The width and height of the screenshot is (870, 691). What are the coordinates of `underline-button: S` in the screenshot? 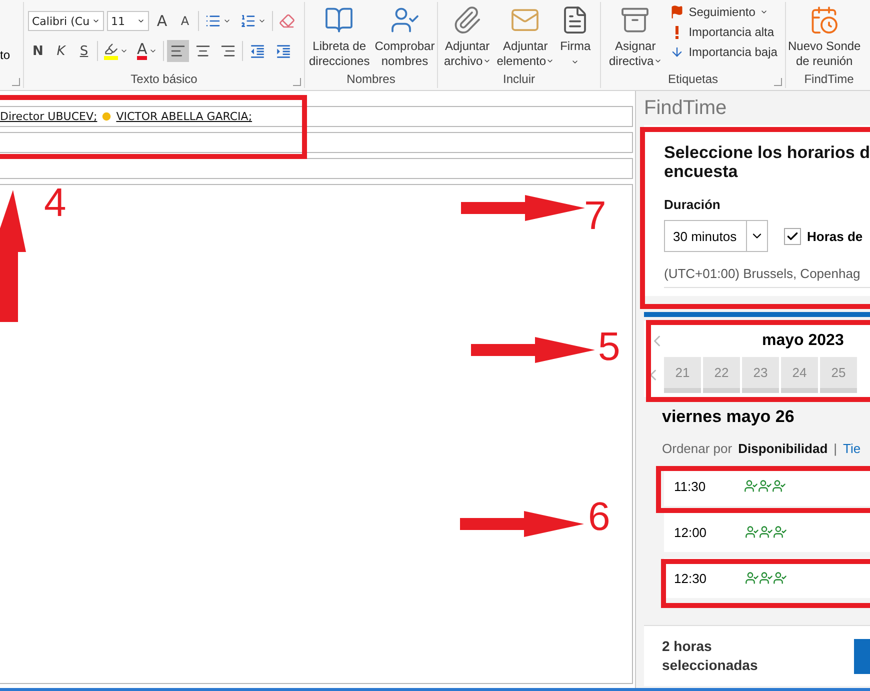 It's located at (84, 51).